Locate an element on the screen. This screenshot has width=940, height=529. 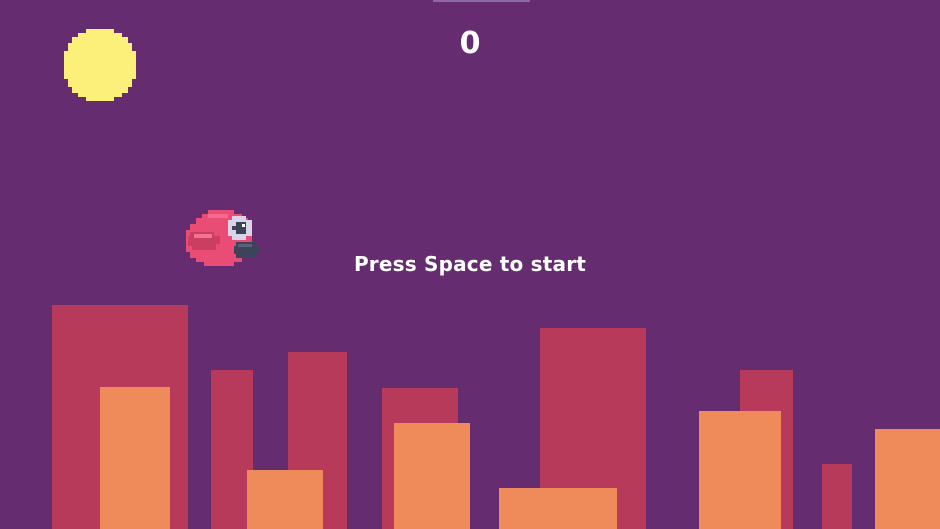
sun-icon is located at coordinates (100, 65).